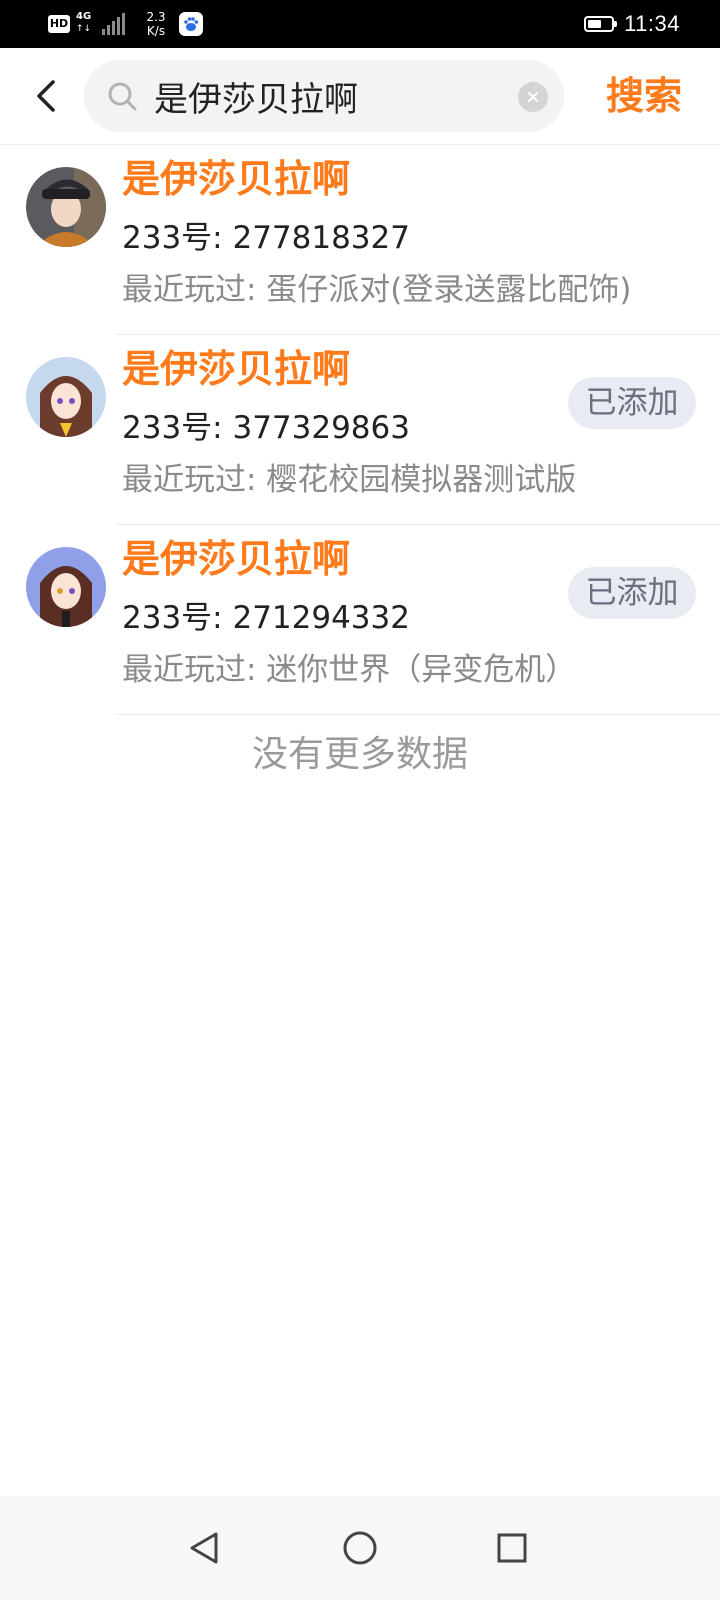  What do you see at coordinates (652, 23) in the screenshot?
I see `status-clock: 11:34` at bounding box center [652, 23].